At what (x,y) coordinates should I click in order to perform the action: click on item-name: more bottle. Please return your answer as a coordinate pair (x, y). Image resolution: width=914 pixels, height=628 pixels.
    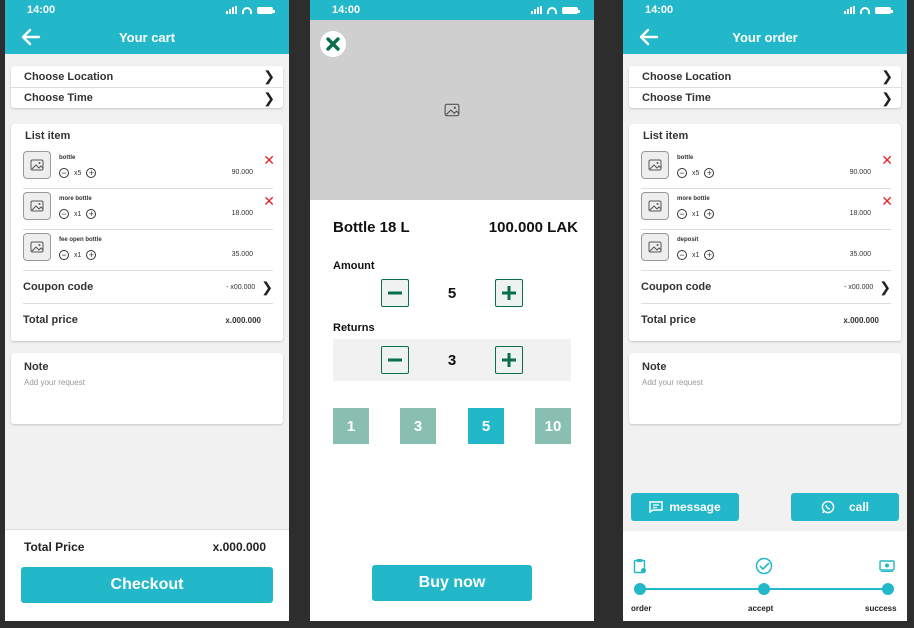
    Looking at the image, I should click on (75, 199).